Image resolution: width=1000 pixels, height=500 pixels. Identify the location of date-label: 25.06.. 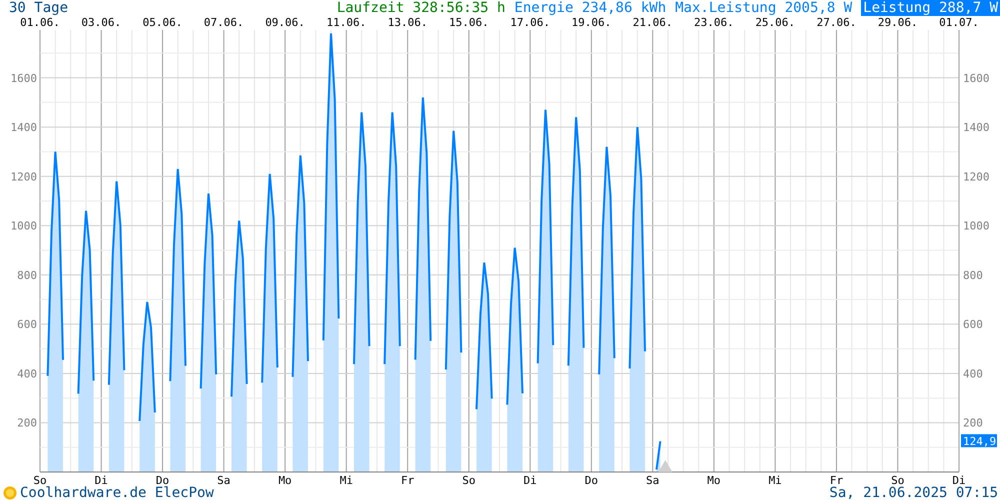
(775, 22).